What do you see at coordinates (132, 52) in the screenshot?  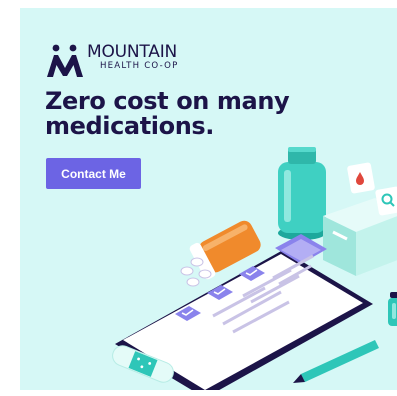 I see `brand-name: MOUNTAIN` at bounding box center [132, 52].